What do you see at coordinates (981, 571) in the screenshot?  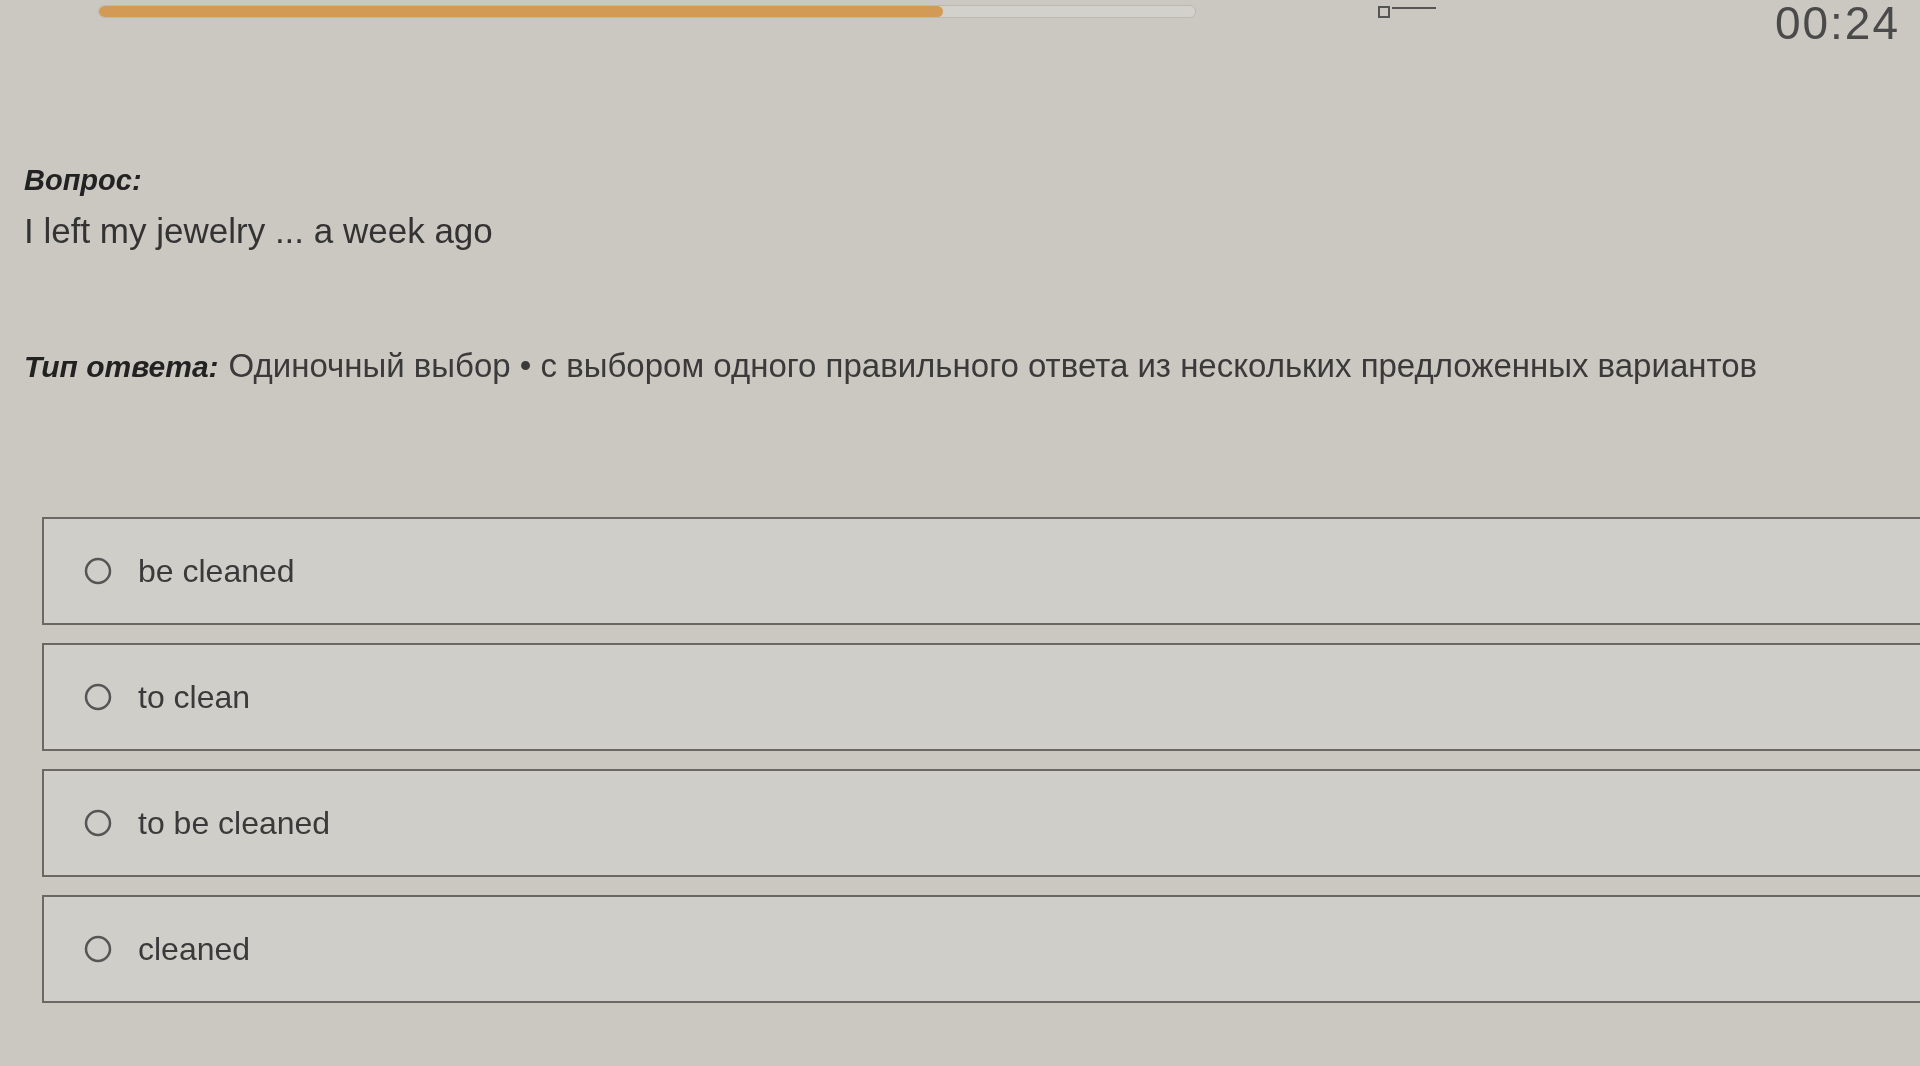 I see `answer-option: be cleaned` at bounding box center [981, 571].